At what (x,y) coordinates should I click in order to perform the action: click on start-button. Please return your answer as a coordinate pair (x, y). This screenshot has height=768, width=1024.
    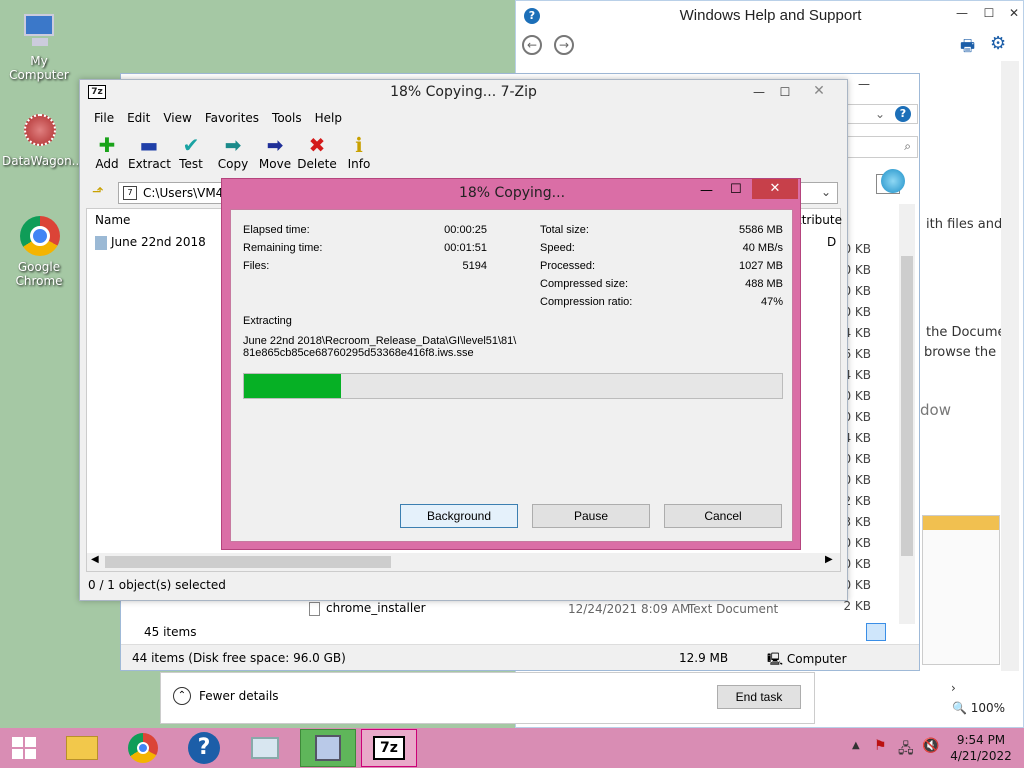
    Looking at the image, I should click on (24, 748).